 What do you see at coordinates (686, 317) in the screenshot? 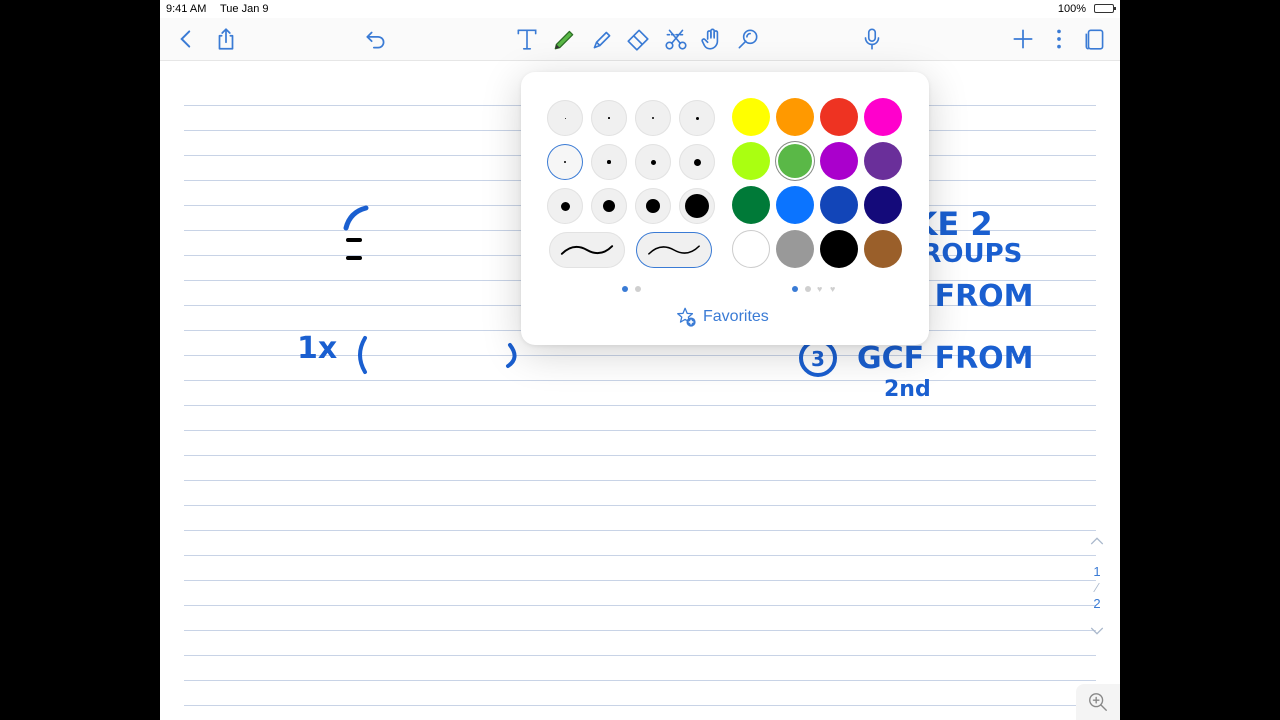
I see `add-favorite-star-icon` at bounding box center [686, 317].